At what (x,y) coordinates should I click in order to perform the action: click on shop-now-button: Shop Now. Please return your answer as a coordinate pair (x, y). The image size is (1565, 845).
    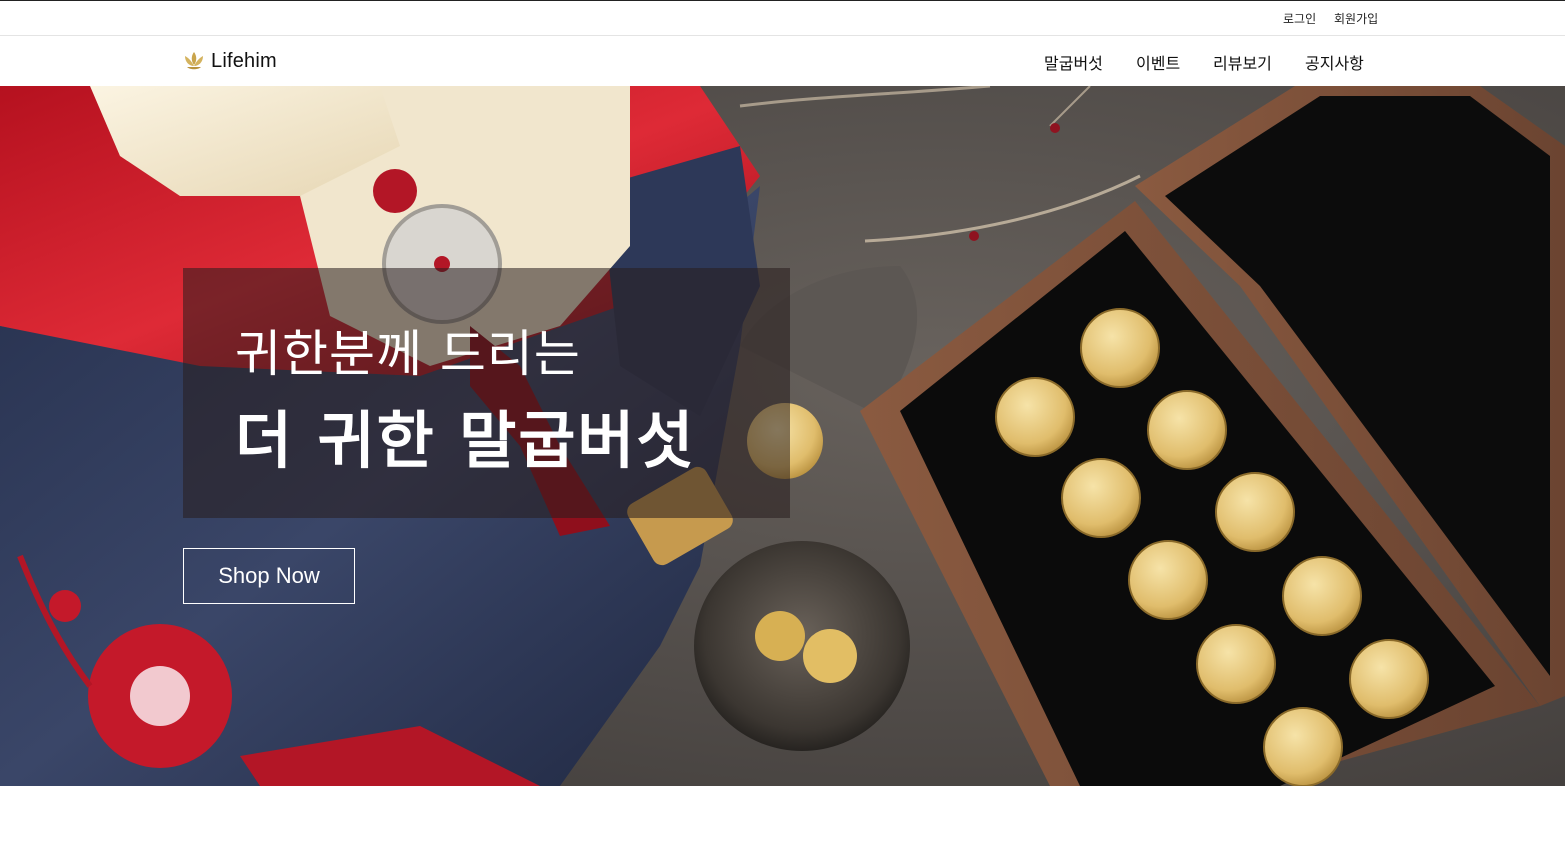
    Looking at the image, I should click on (269, 576).